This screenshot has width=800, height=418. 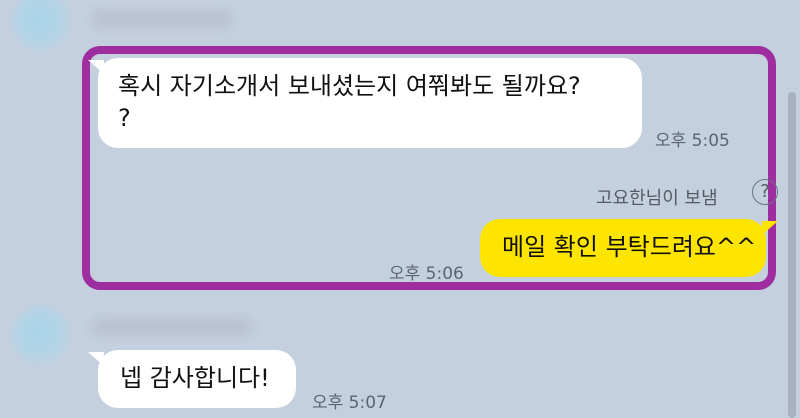 What do you see at coordinates (124, 118) in the screenshot?
I see `message-text-line: ?` at bounding box center [124, 118].